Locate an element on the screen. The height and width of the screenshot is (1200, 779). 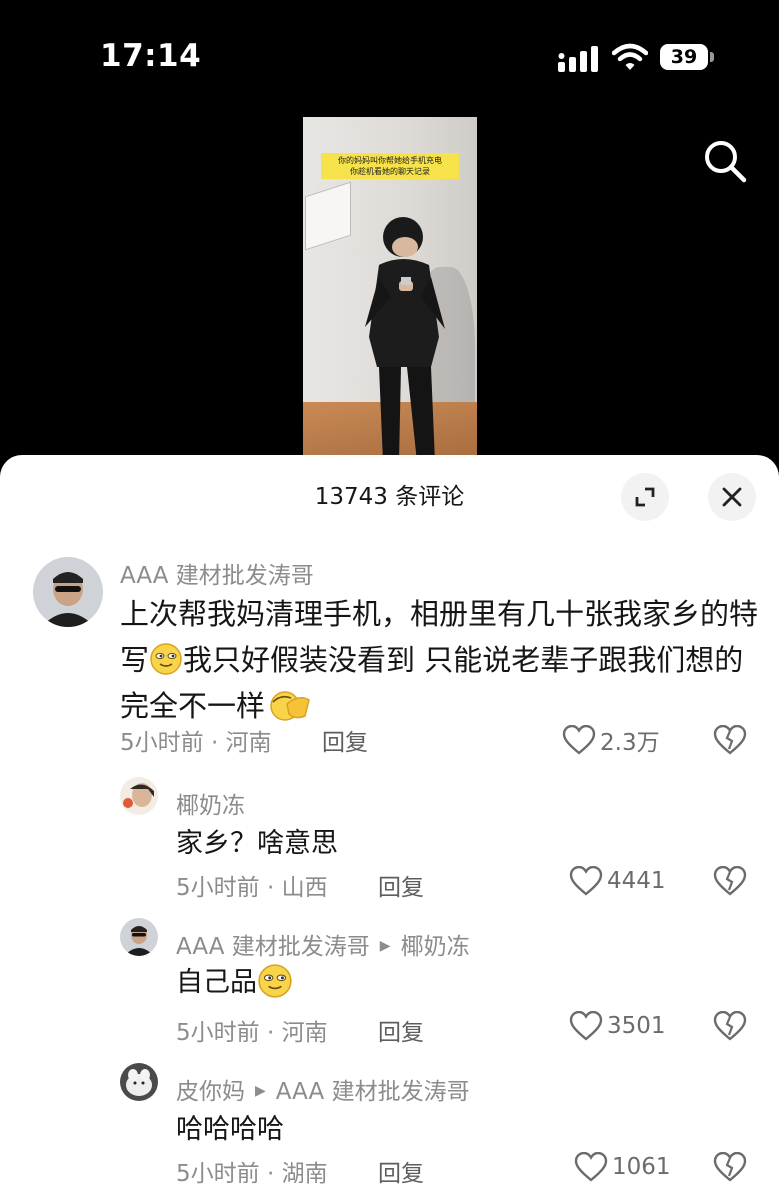
like-button: 1061 is located at coordinates (622, 1167).